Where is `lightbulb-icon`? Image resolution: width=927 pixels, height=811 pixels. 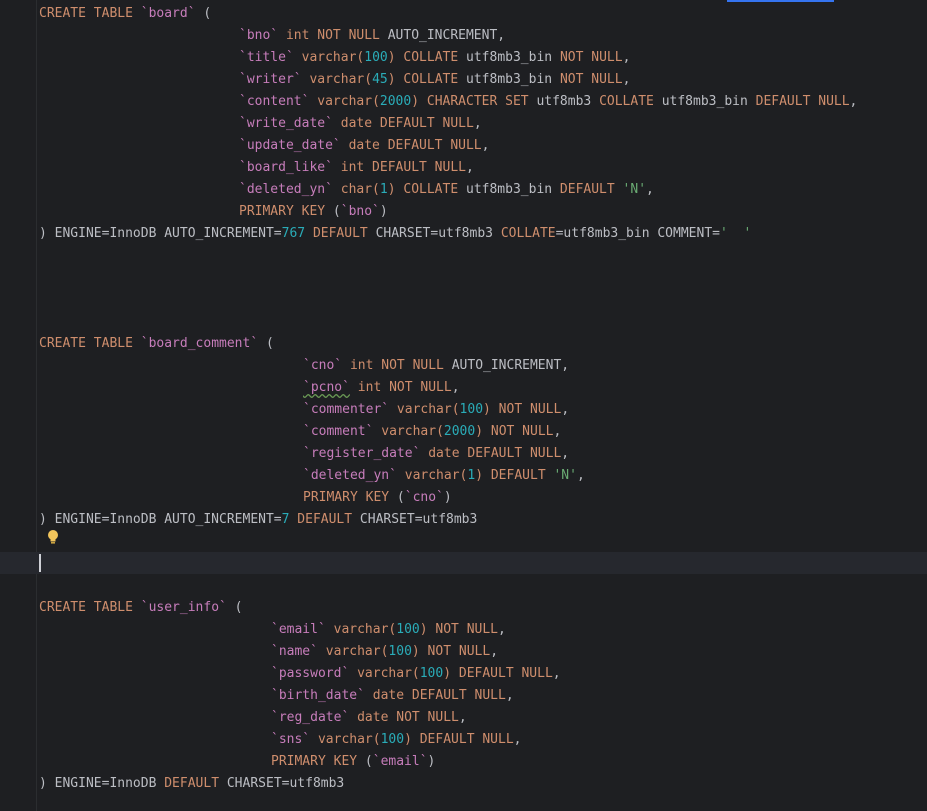
lightbulb-icon is located at coordinates (53, 537).